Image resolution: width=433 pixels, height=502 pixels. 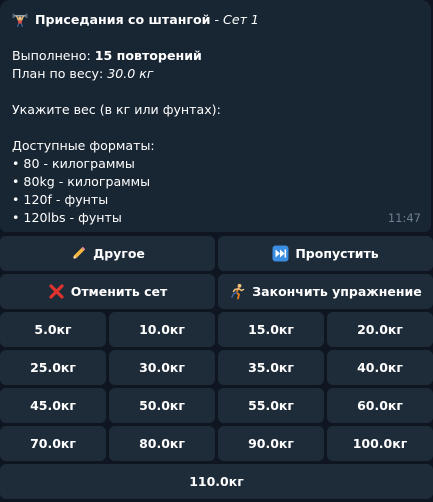 I want to click on formats-title: Доступные форматы:, so click(x=83, y=145).